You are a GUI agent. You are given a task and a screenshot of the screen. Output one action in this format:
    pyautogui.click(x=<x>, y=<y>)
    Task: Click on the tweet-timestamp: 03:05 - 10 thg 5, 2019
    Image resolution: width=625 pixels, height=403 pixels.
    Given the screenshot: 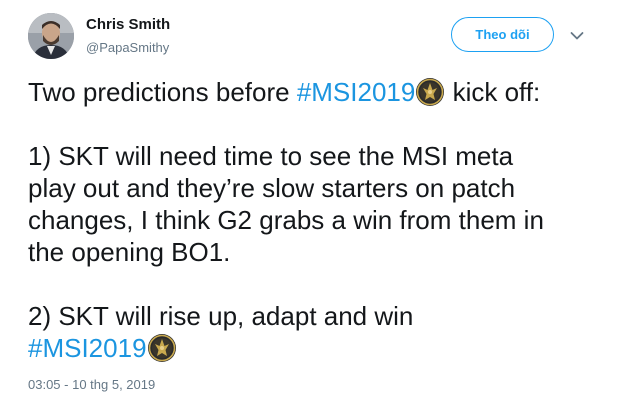 What is the action you would take?
    pyautogui.click(x=91, y=385)
    